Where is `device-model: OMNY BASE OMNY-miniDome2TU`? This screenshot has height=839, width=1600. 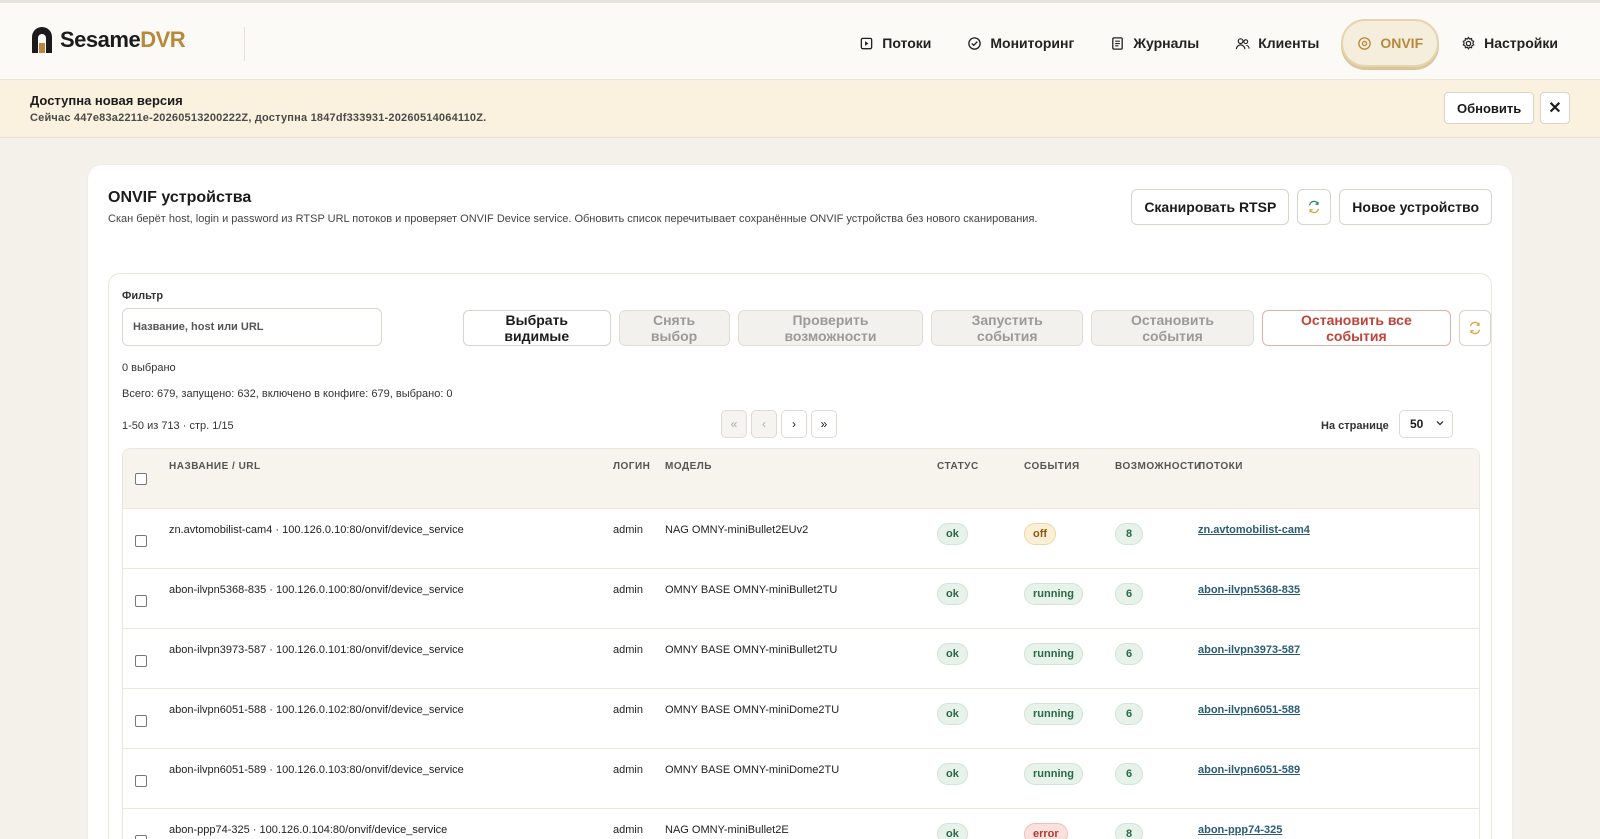 device-model: OMNY BASE OMNY-miniDome2TU is located at coordinates (752, 710).